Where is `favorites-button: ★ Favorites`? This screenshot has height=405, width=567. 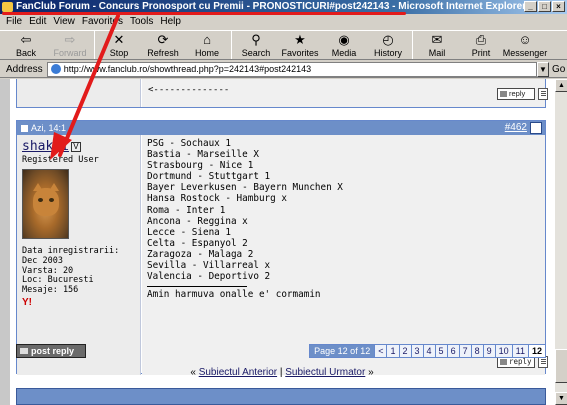
favorites-button: ★ Favorites is located at coordinates (300, 46).